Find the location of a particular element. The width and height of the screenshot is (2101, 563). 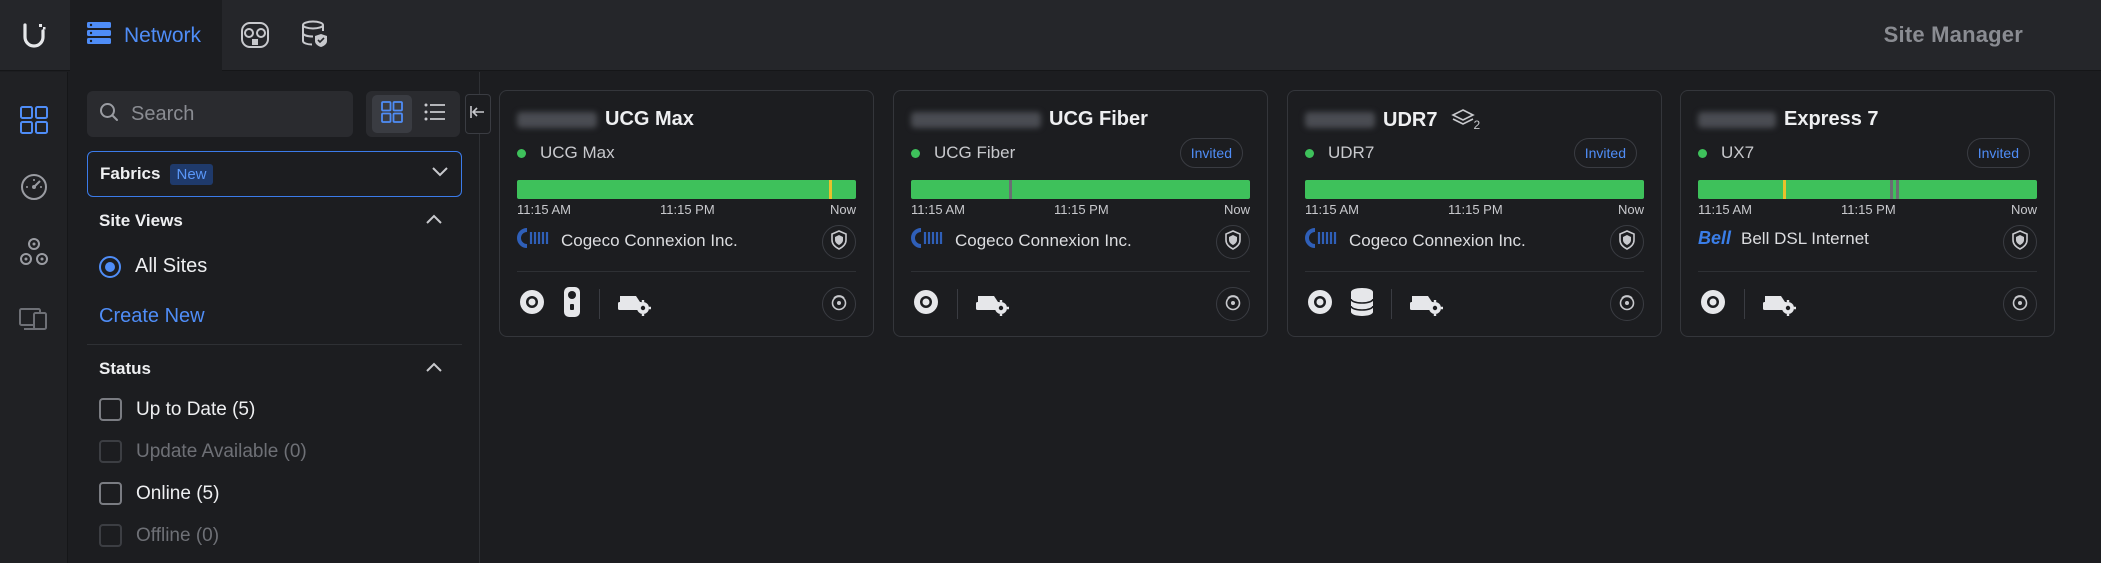

camera-icon is located at coordinates (572, 304).